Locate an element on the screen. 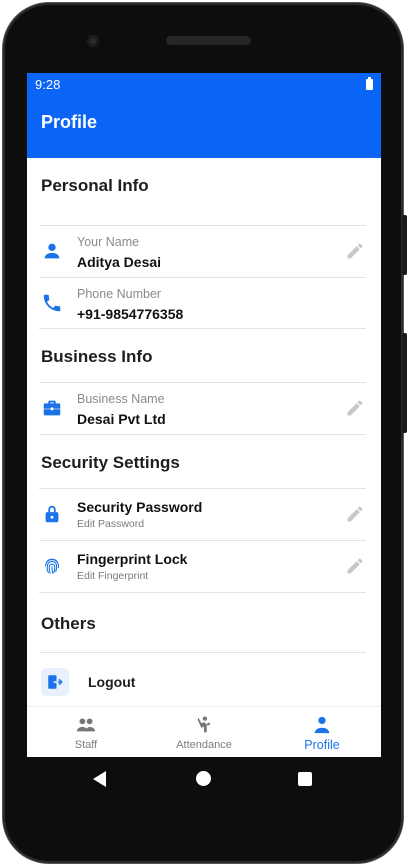  home-icon is located at coordinates (203, 778).